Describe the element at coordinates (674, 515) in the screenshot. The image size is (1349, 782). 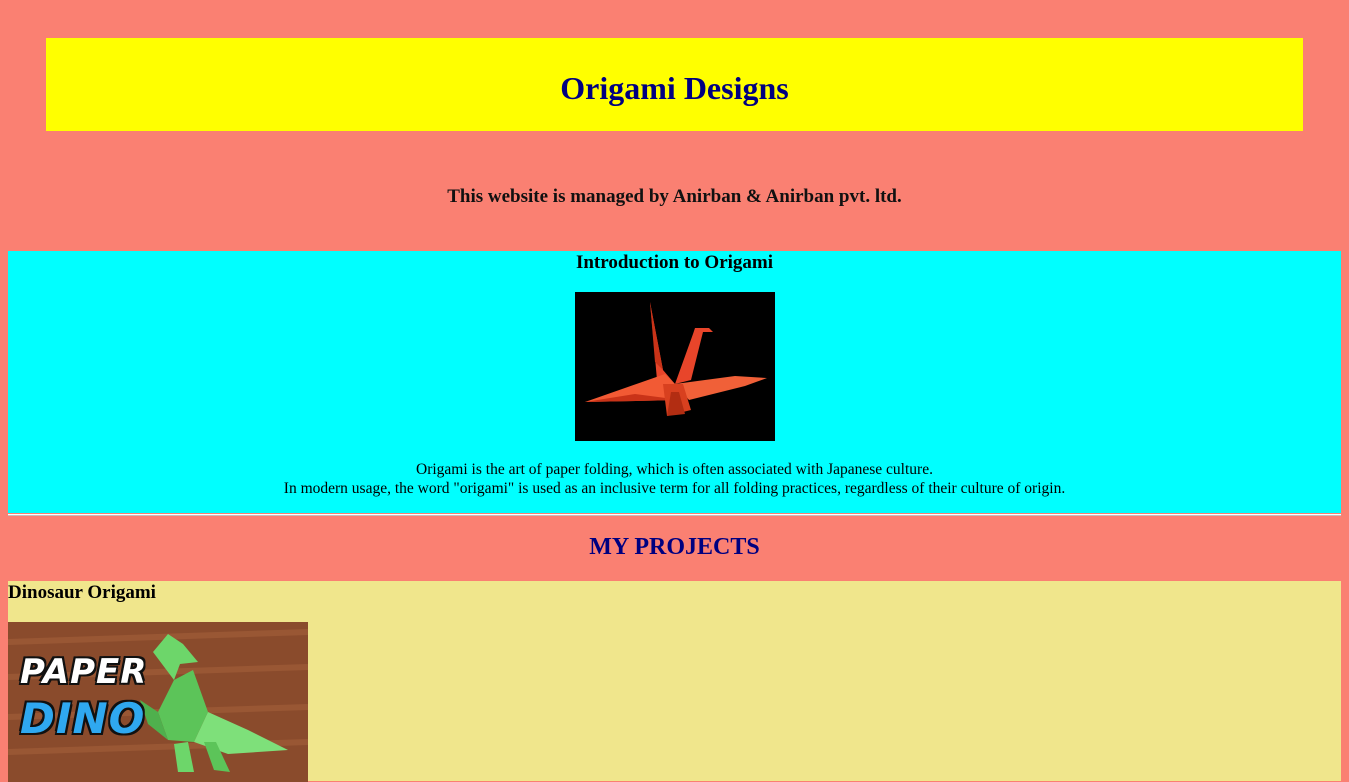
I see `horizontal-divider` at that location.